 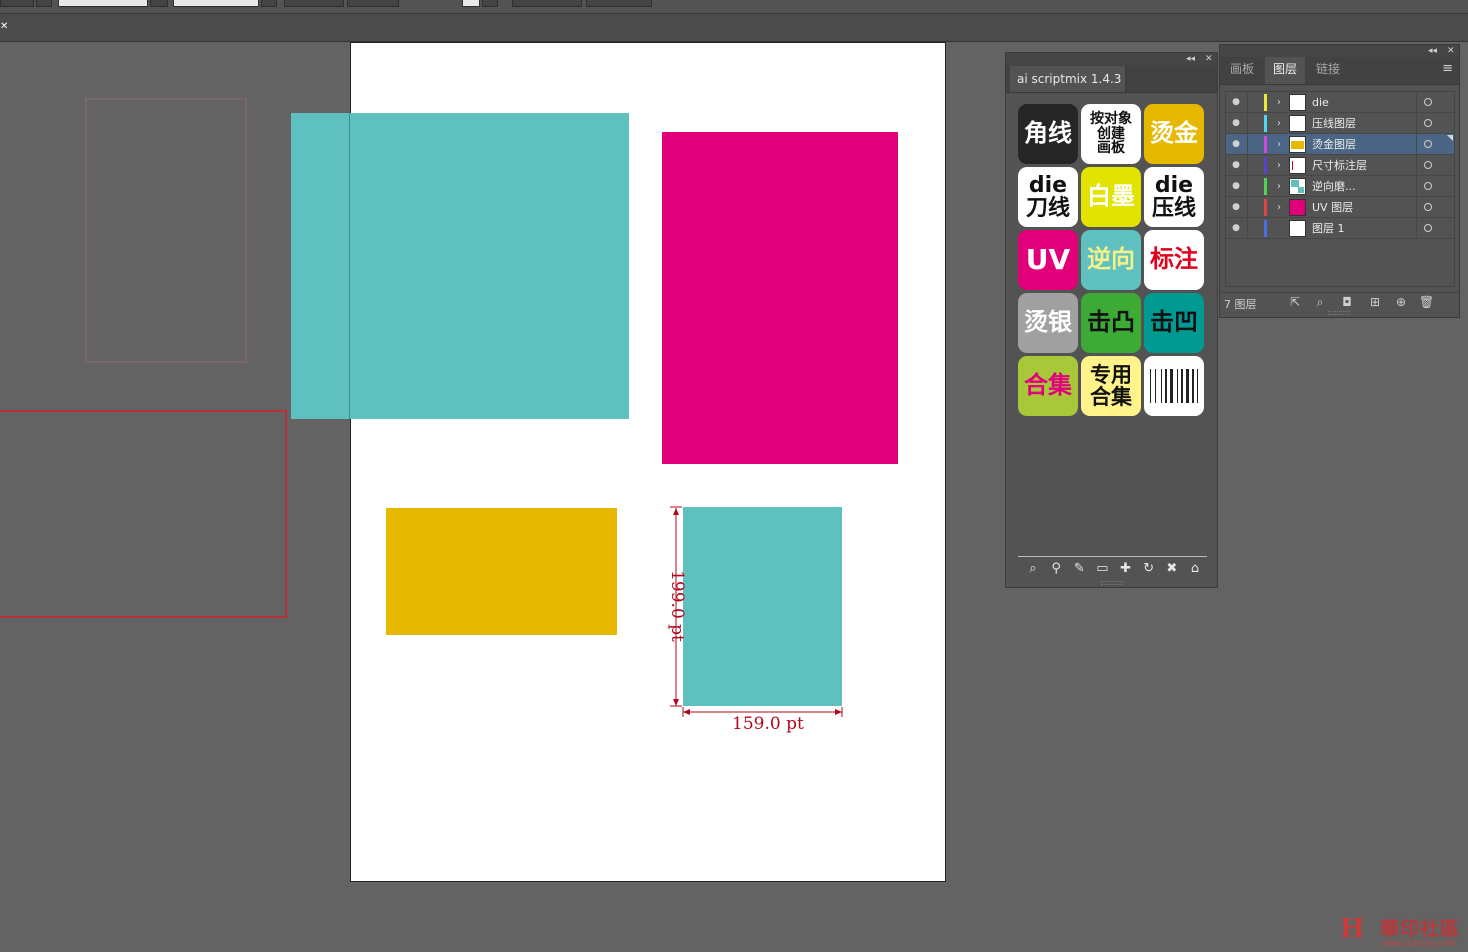 What do you see at coordinates (1358, 123) in the screenshot?
I see `layer-name: 压线图层` at bounding box center [1358, 123].